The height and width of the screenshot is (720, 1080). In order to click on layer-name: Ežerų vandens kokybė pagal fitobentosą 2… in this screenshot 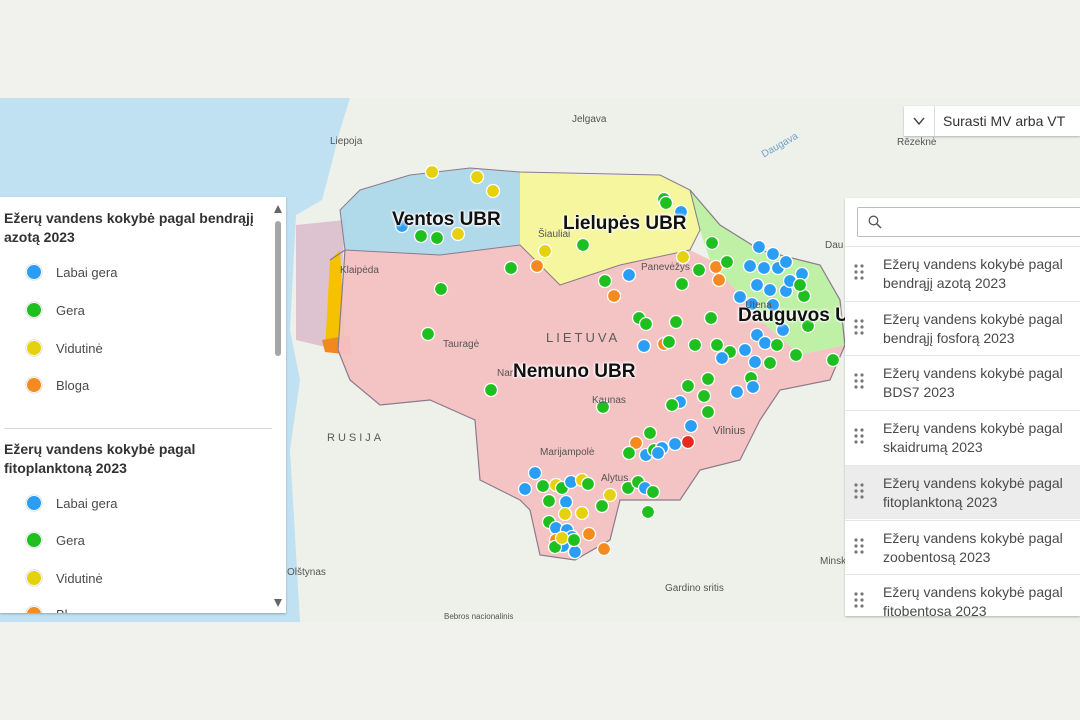, I will do `click(978, 599)`.